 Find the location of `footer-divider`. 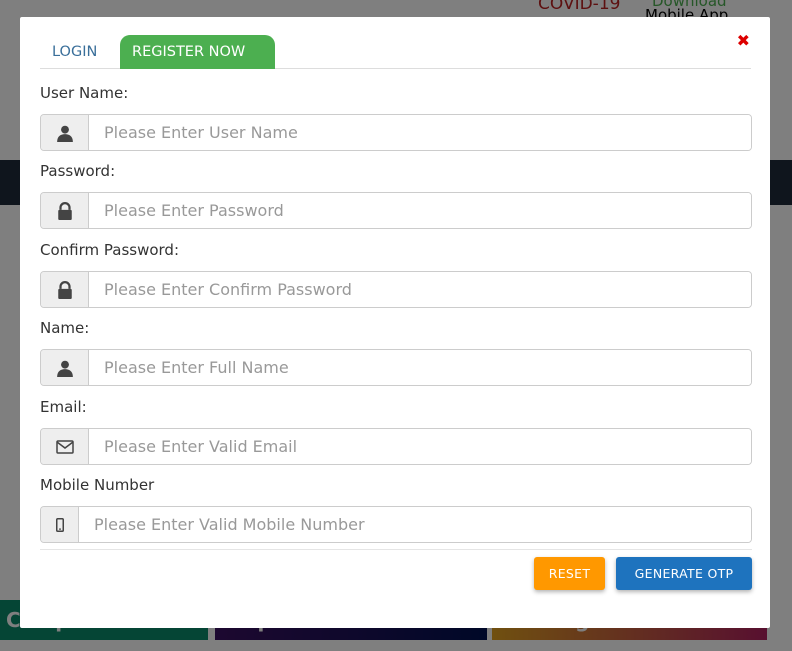

footer-divider is located at coordinates (396, 549).